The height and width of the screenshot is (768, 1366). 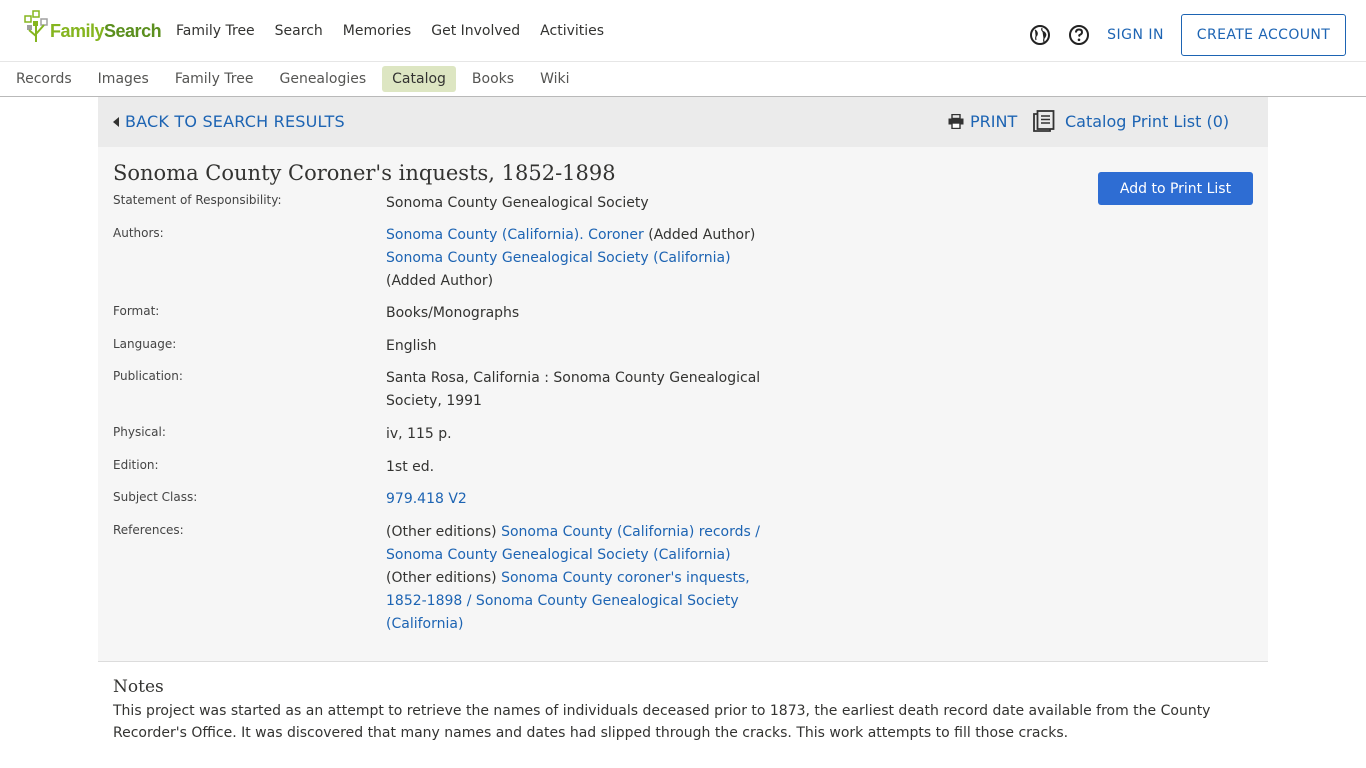 What do you see at coordinates (426, 499) in the screenshot?
I see `subject-class-link: 979.418 V2` at bounding box center [426, 499].